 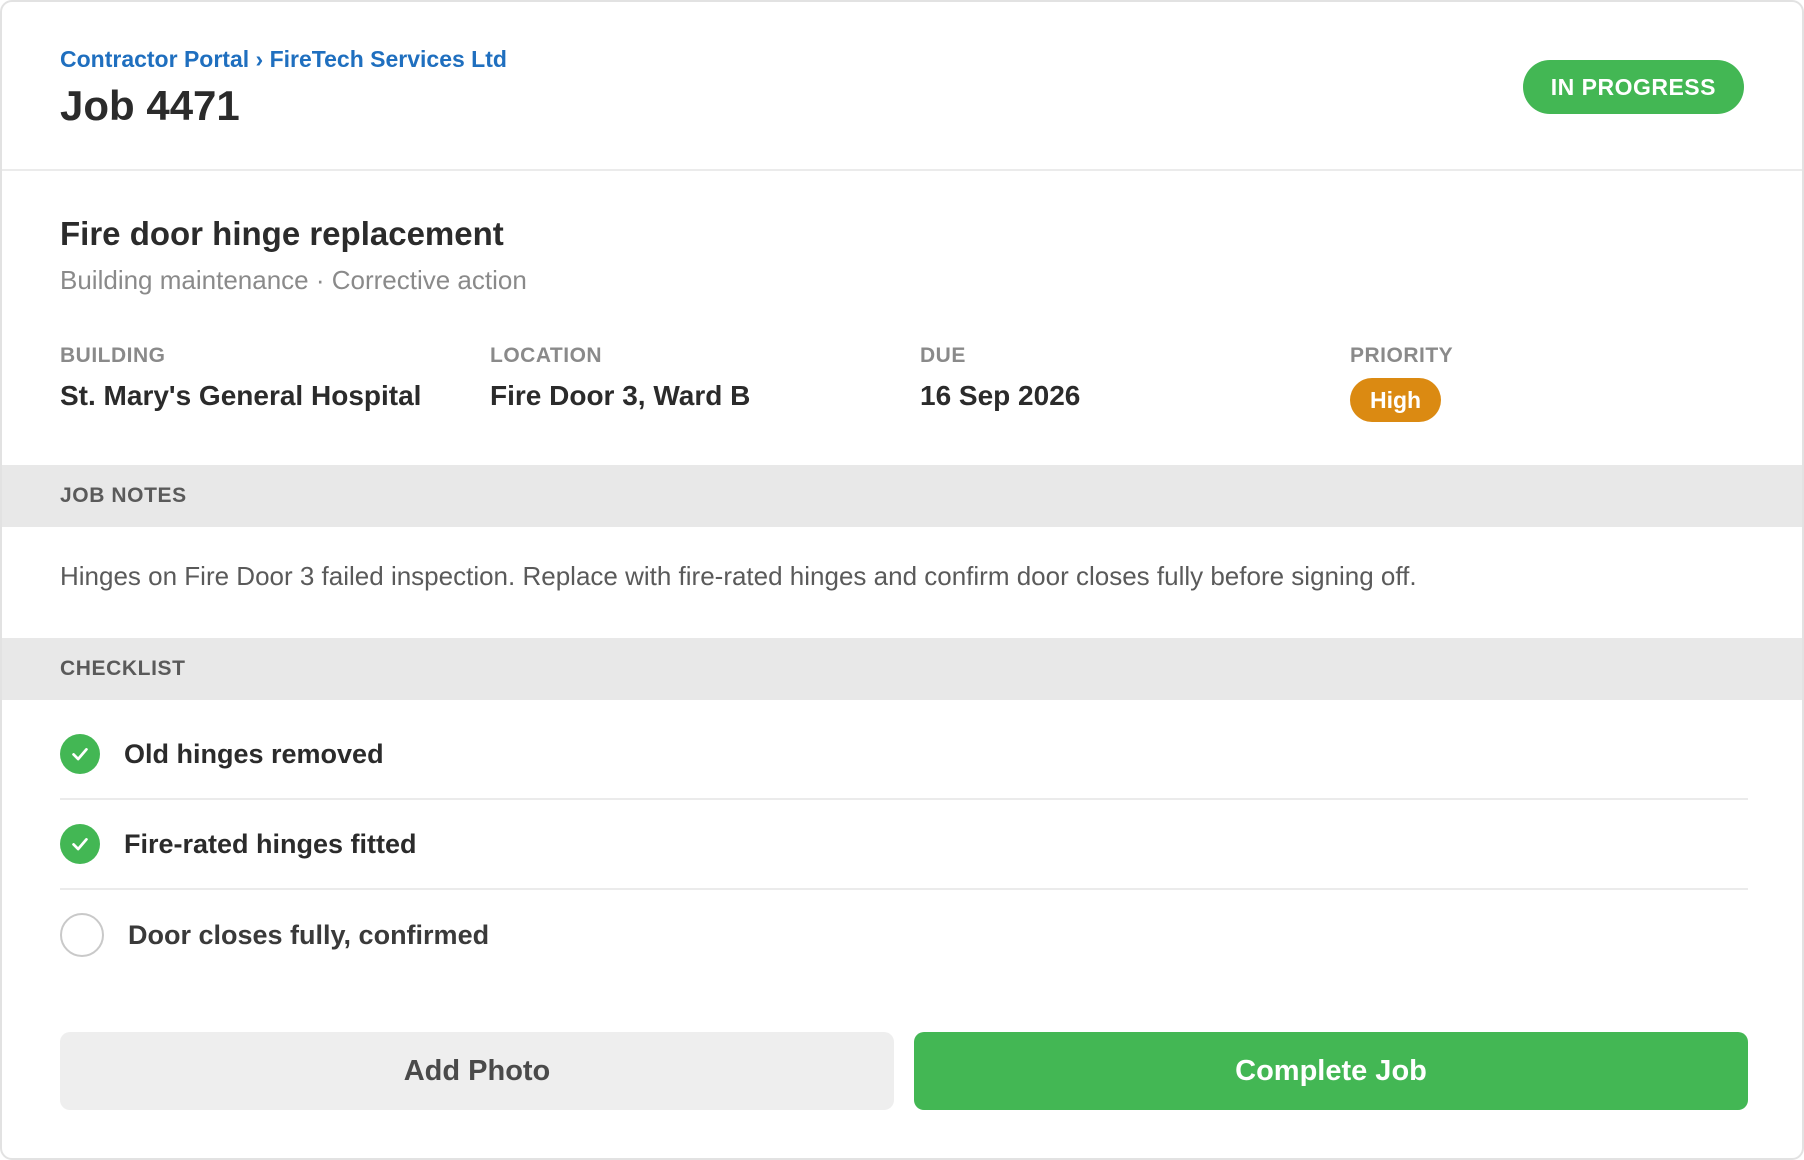 I want to click on meta-priority: PRIORITY High, so click(x=1401, y=382).